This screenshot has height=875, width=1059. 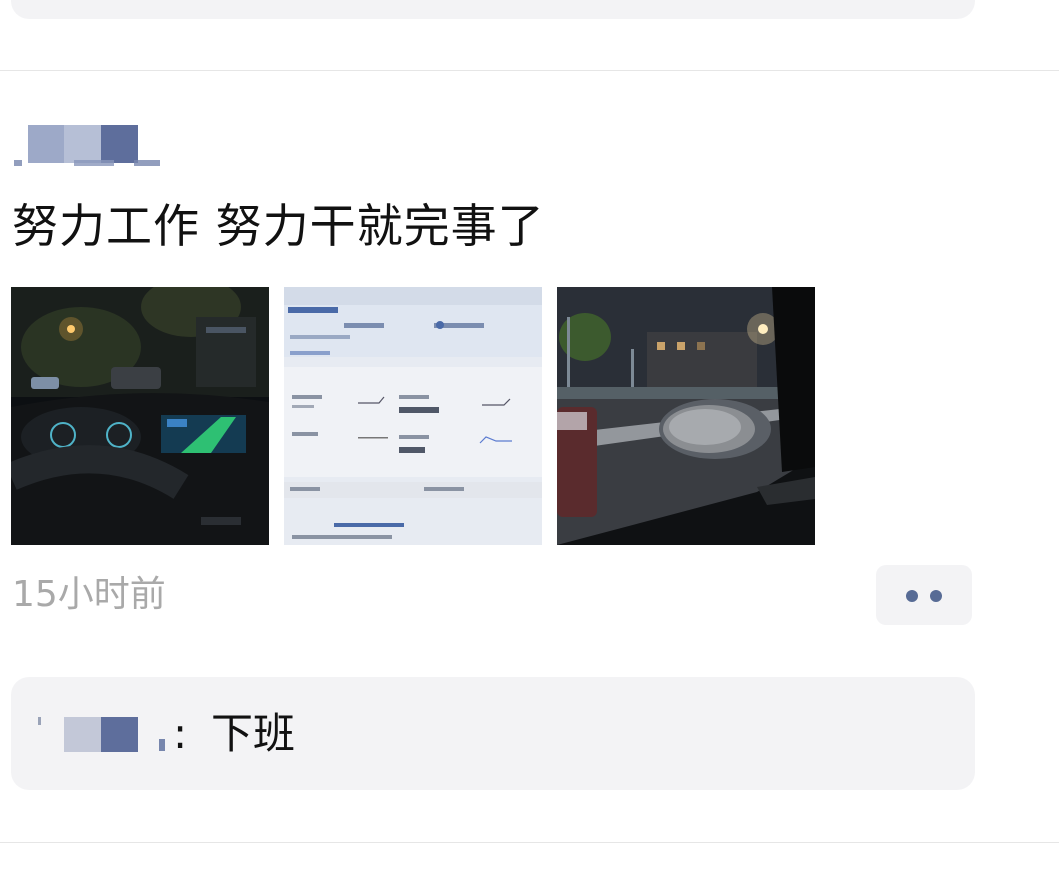 I want to click on post-divider-bottom, so click(x=529, y=842).